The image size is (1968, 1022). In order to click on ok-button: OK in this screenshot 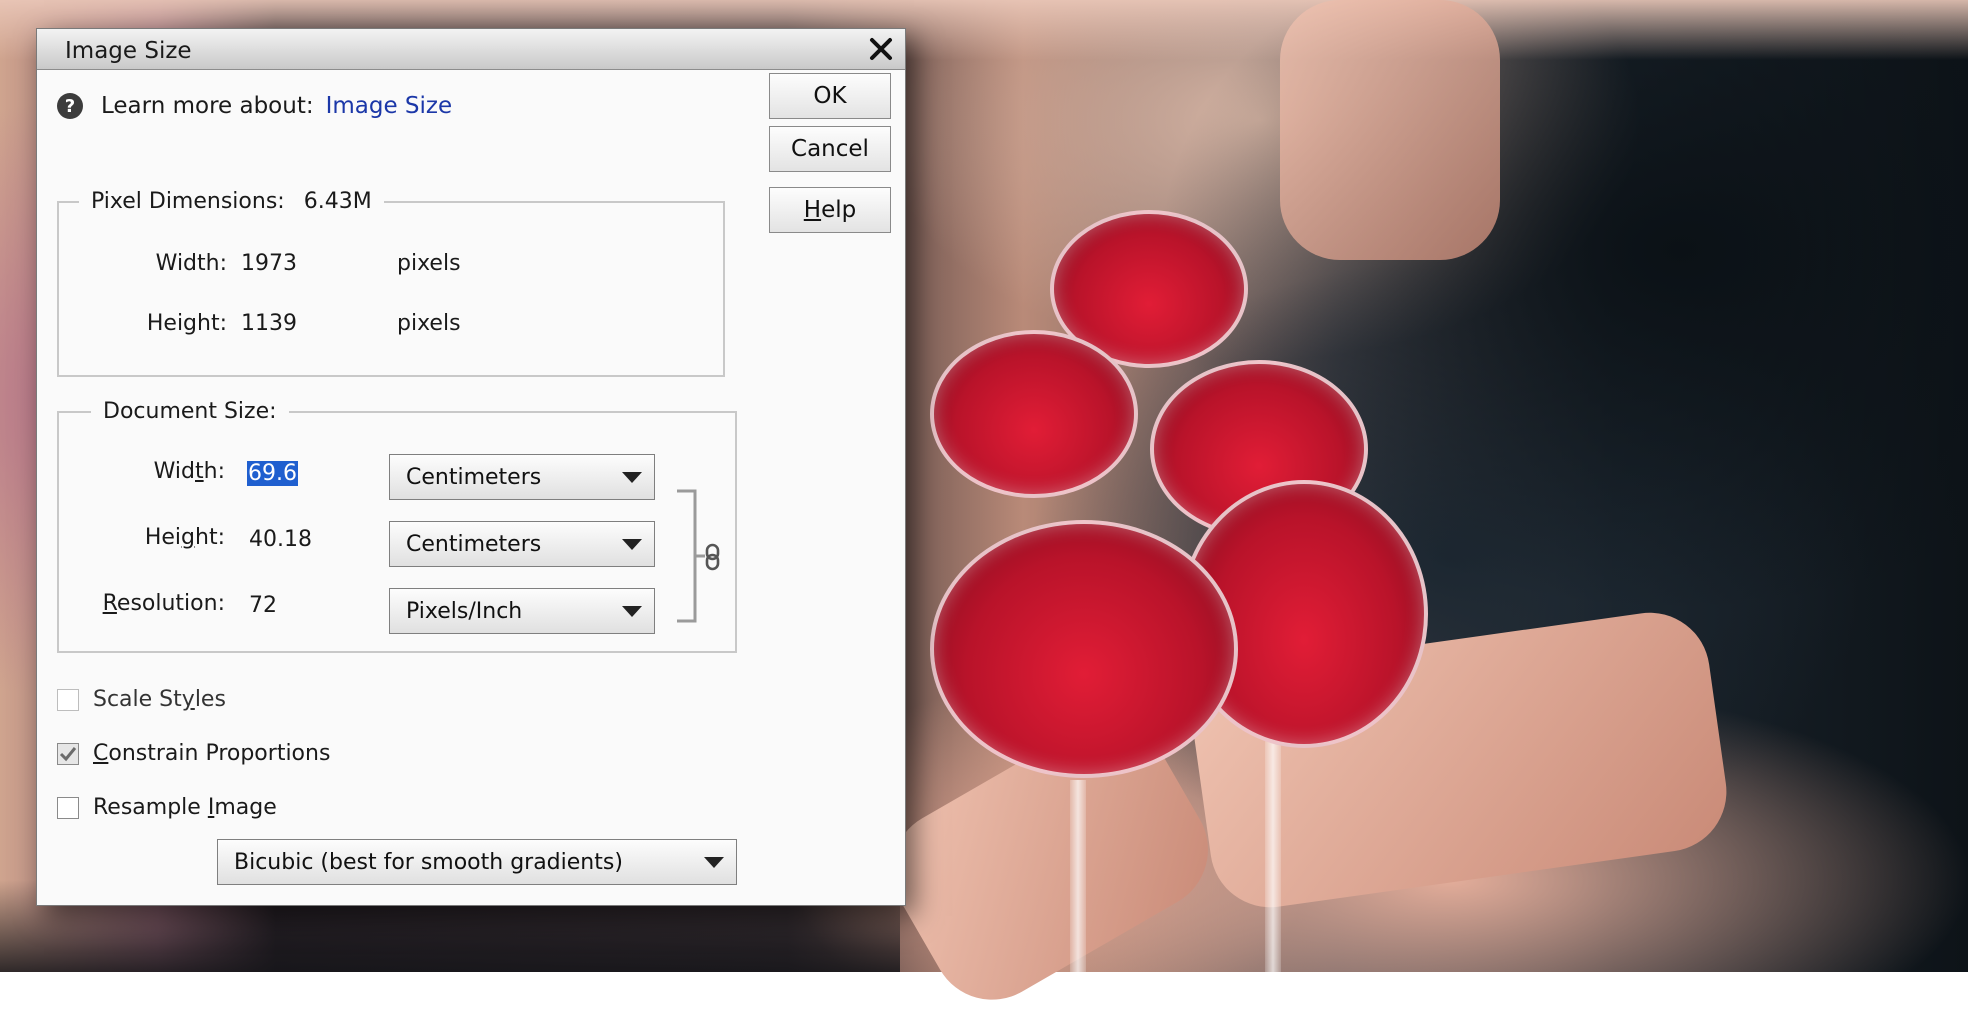, I will do `click(830, 96)`.